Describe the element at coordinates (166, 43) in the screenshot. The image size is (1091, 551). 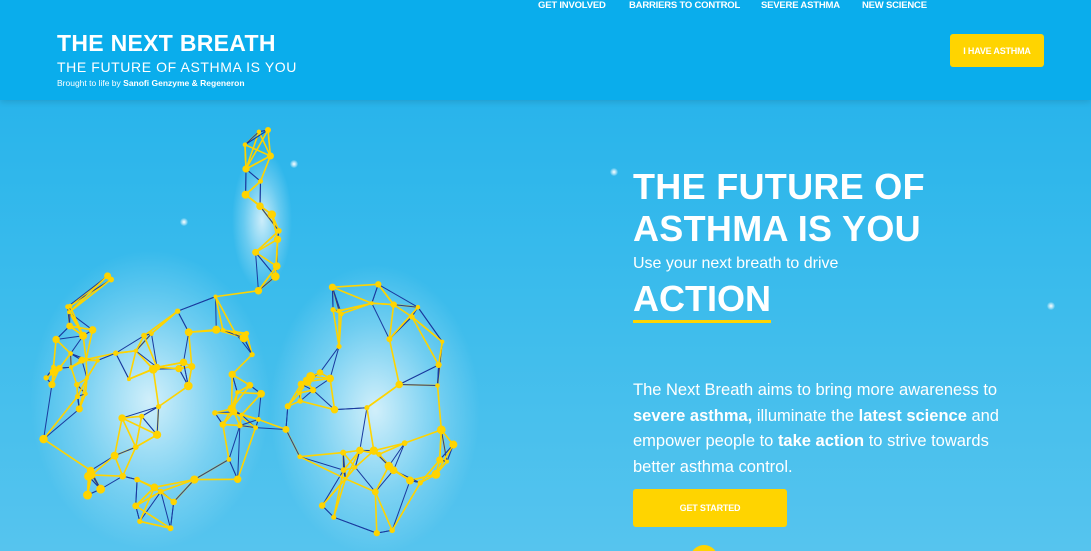
I see `logo-title: THE NEXT BREATH` at that location.